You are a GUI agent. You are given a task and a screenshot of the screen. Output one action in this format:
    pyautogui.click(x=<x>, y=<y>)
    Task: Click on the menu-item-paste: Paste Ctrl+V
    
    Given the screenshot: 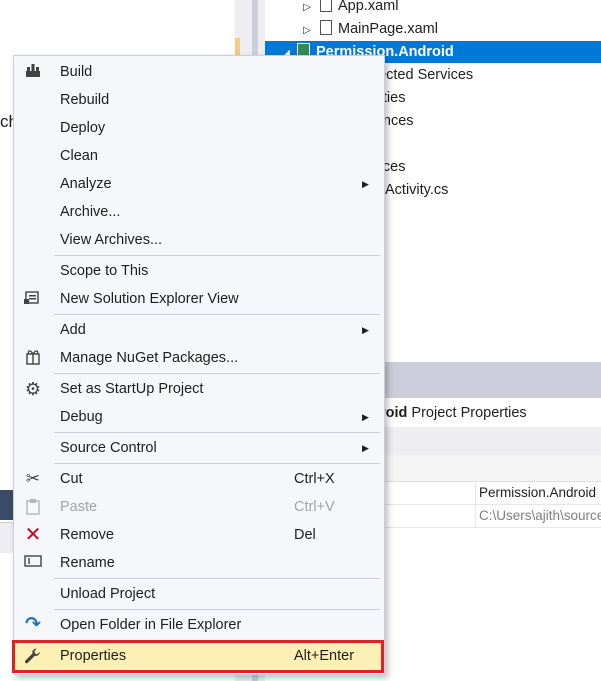 What is the action you would take?
    pyautogui.click(x=198, y=507)
    